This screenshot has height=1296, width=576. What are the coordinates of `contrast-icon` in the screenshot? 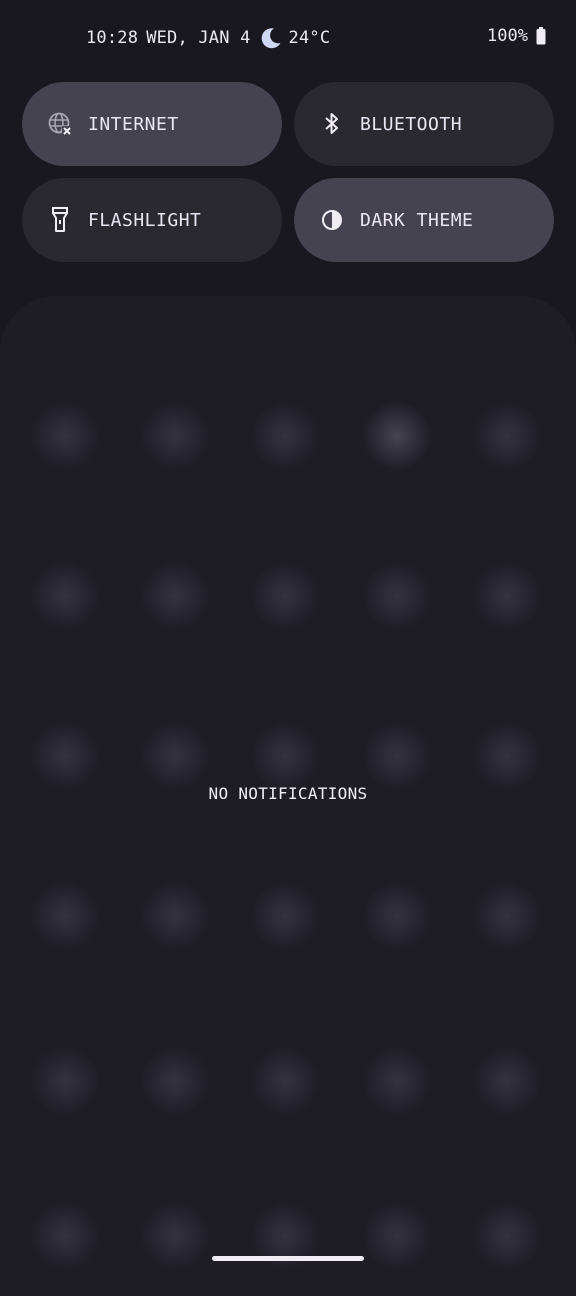 It's located at (332, 220).